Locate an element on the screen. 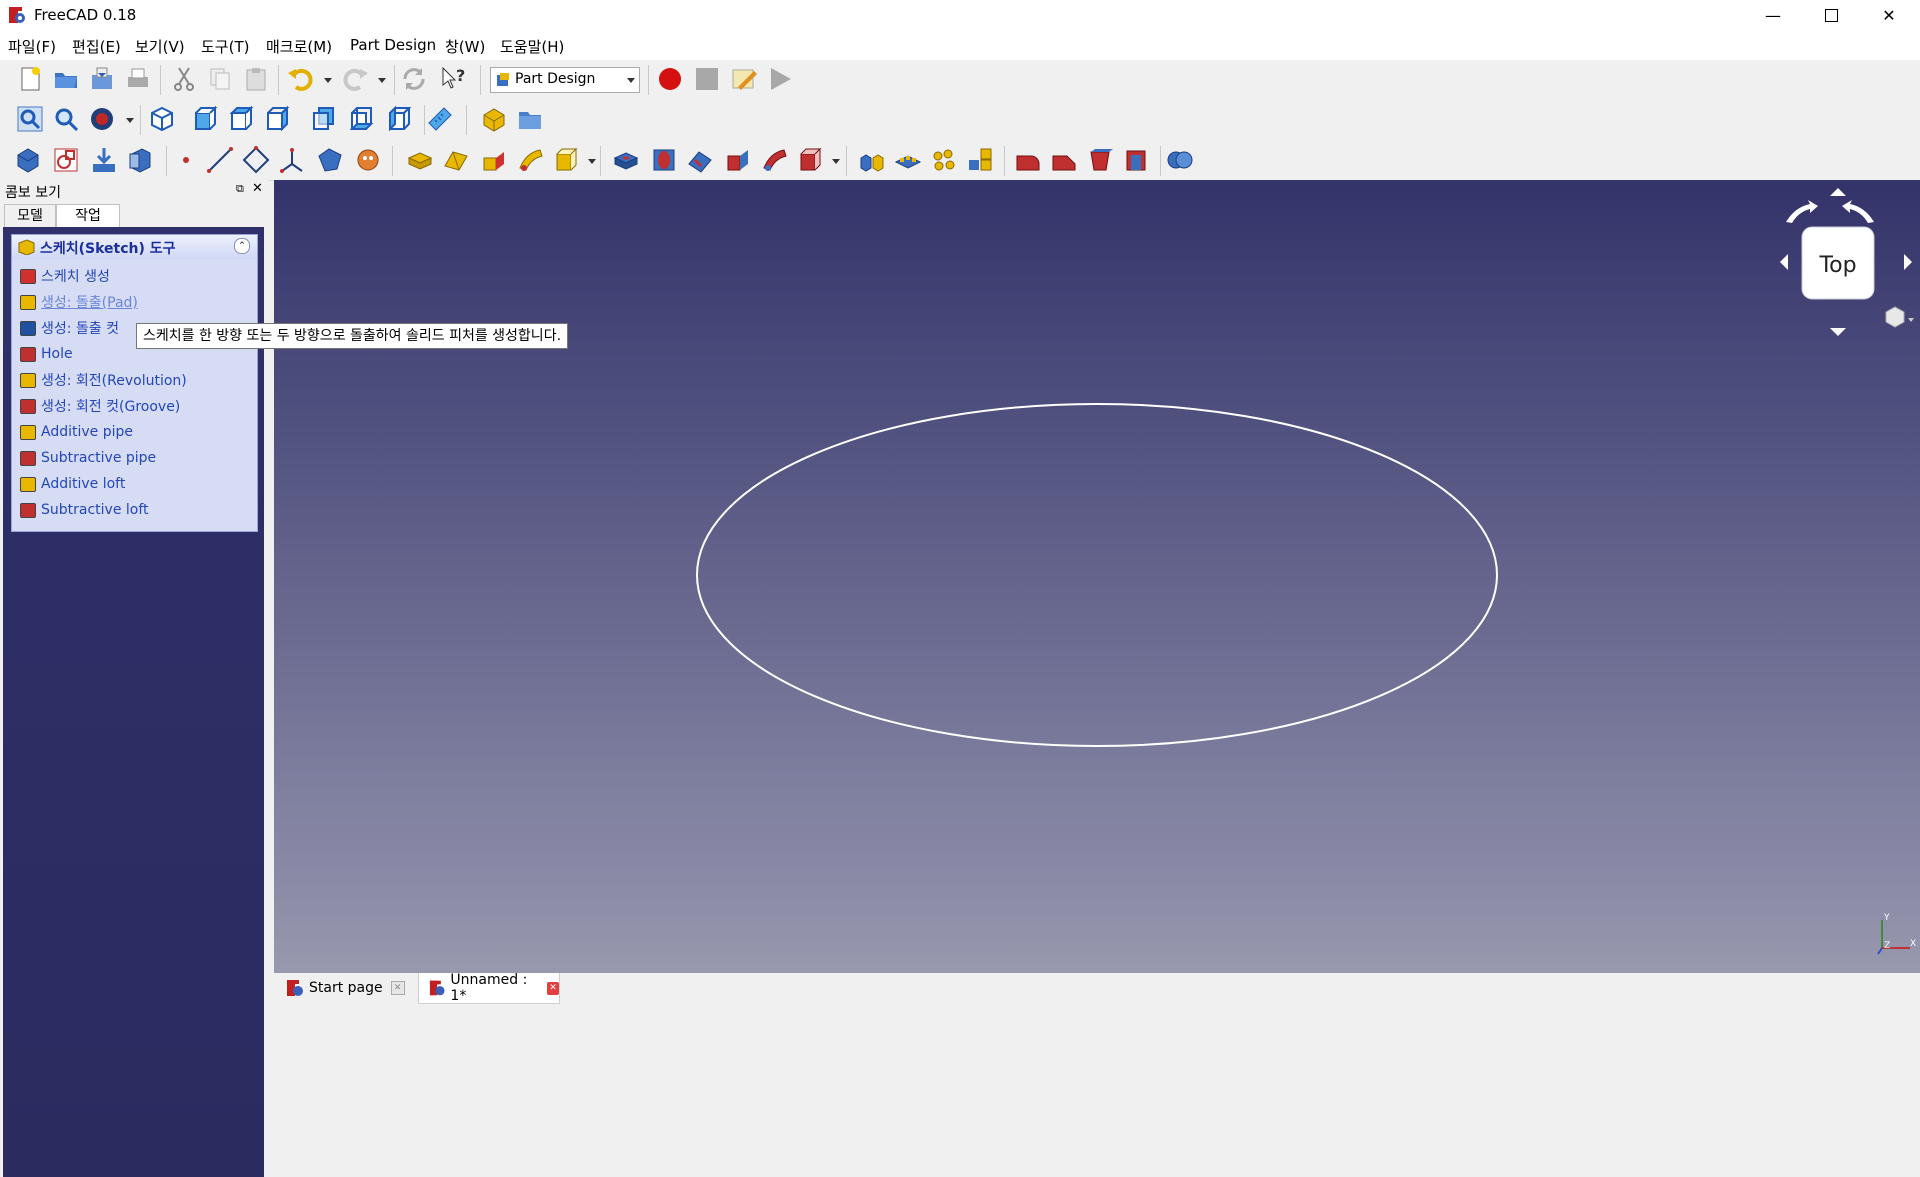 The height and width of the screenshot is (1177, 1920). workbench-selector: Part Design is located at coordinates (565, 80).